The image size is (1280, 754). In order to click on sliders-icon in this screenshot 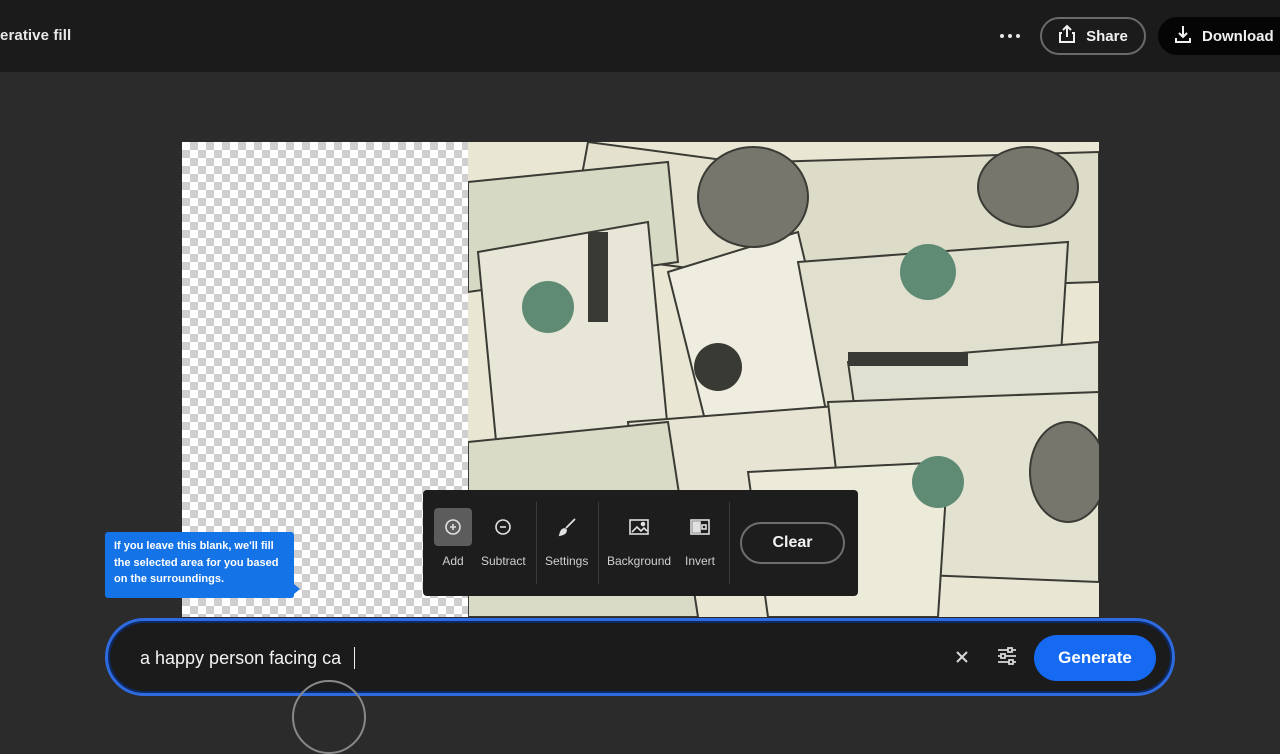, I will do `click(1007, 658)`.